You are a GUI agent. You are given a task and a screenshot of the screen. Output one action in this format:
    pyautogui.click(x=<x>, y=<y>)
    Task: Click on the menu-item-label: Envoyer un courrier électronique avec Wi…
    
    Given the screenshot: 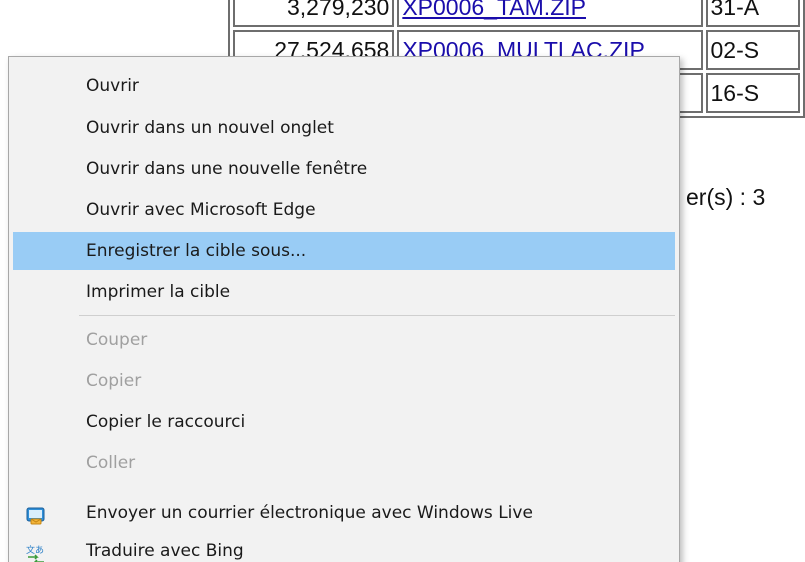 What is the action you would take?
    pyautogui.click(x=309, y=513)
    